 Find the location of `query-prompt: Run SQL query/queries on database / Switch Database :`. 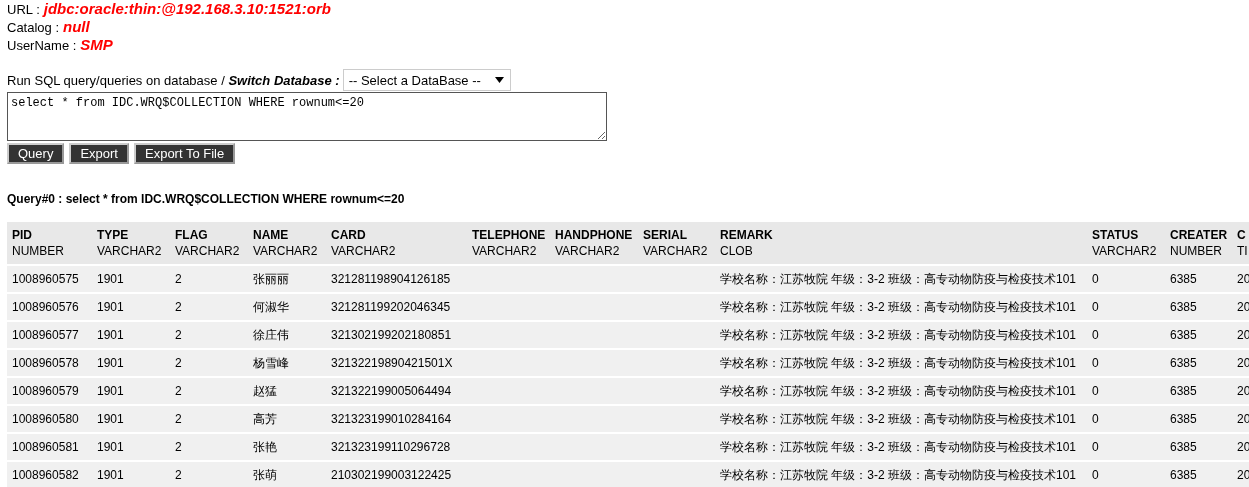

query-prompt: Run SQL query/queries on database / Switch Database : is located at coordinates (173, 80).